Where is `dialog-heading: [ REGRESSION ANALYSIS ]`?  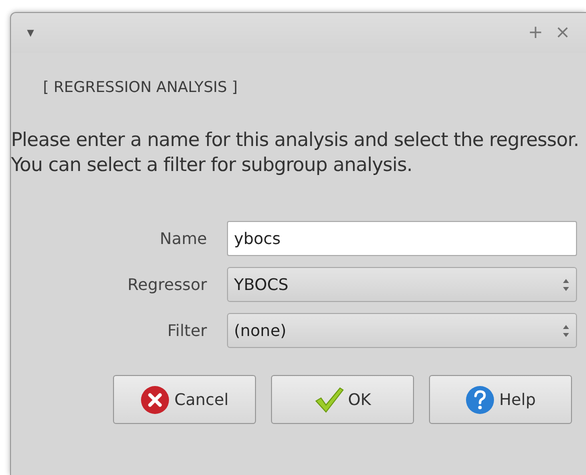
dialog-heading: [ REGRESSION ANALYSIS ] is located at coordinates (141, 87).